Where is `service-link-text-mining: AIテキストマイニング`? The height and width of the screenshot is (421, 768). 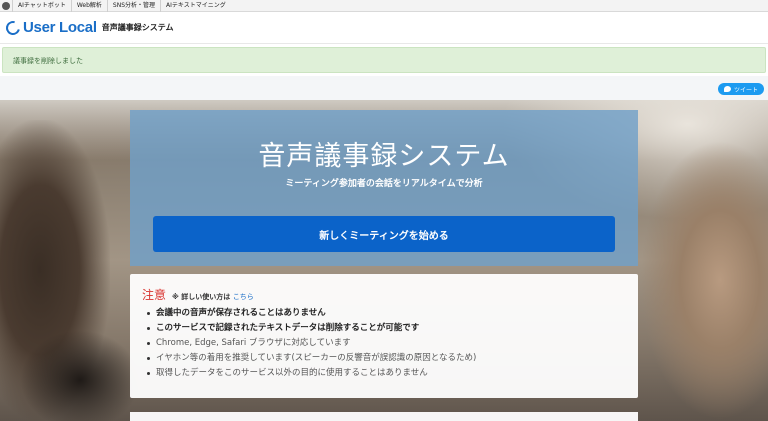 service-link-text-mining: AIテキストマイニング is located at coordinates (195, 6).